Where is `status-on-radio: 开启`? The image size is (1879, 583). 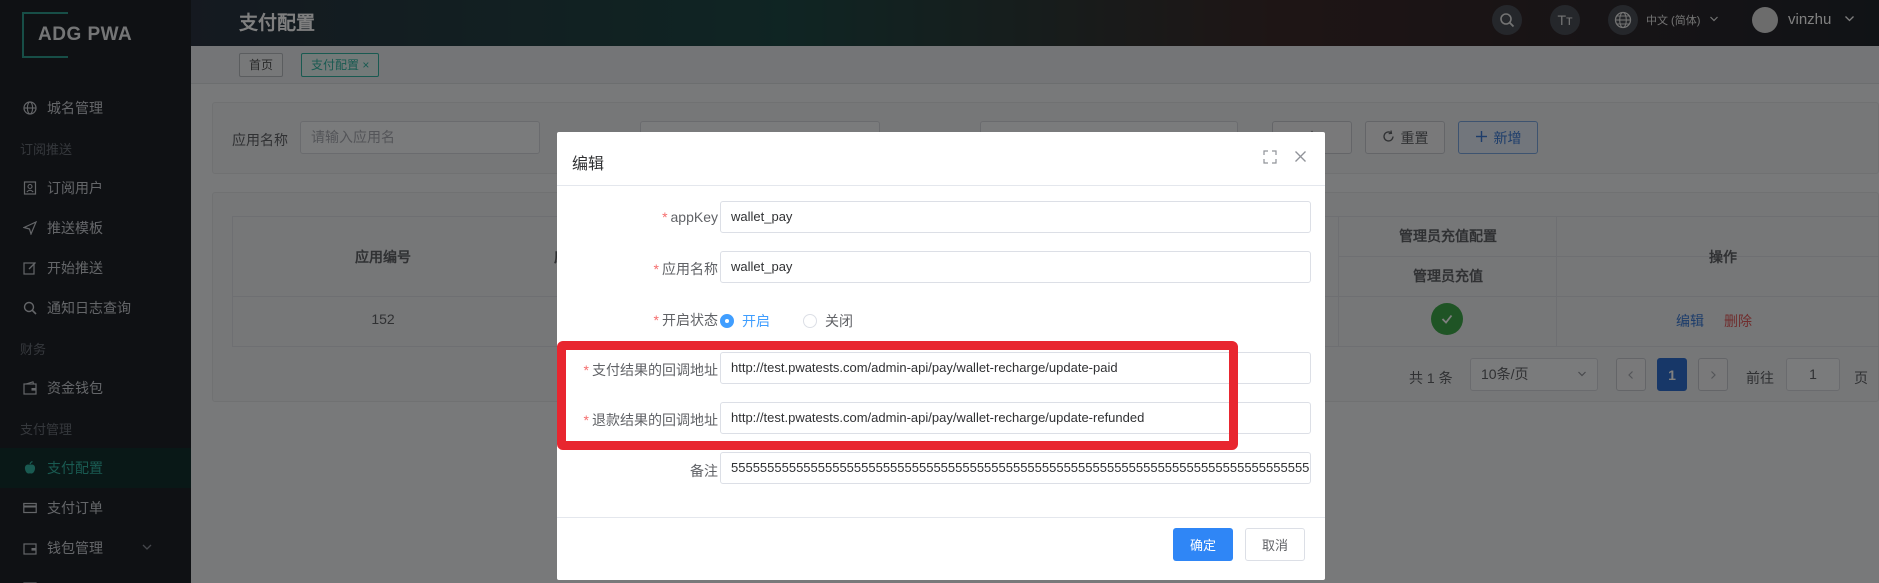
status-on-radio: 开启 is located at coordinates (745, 321).